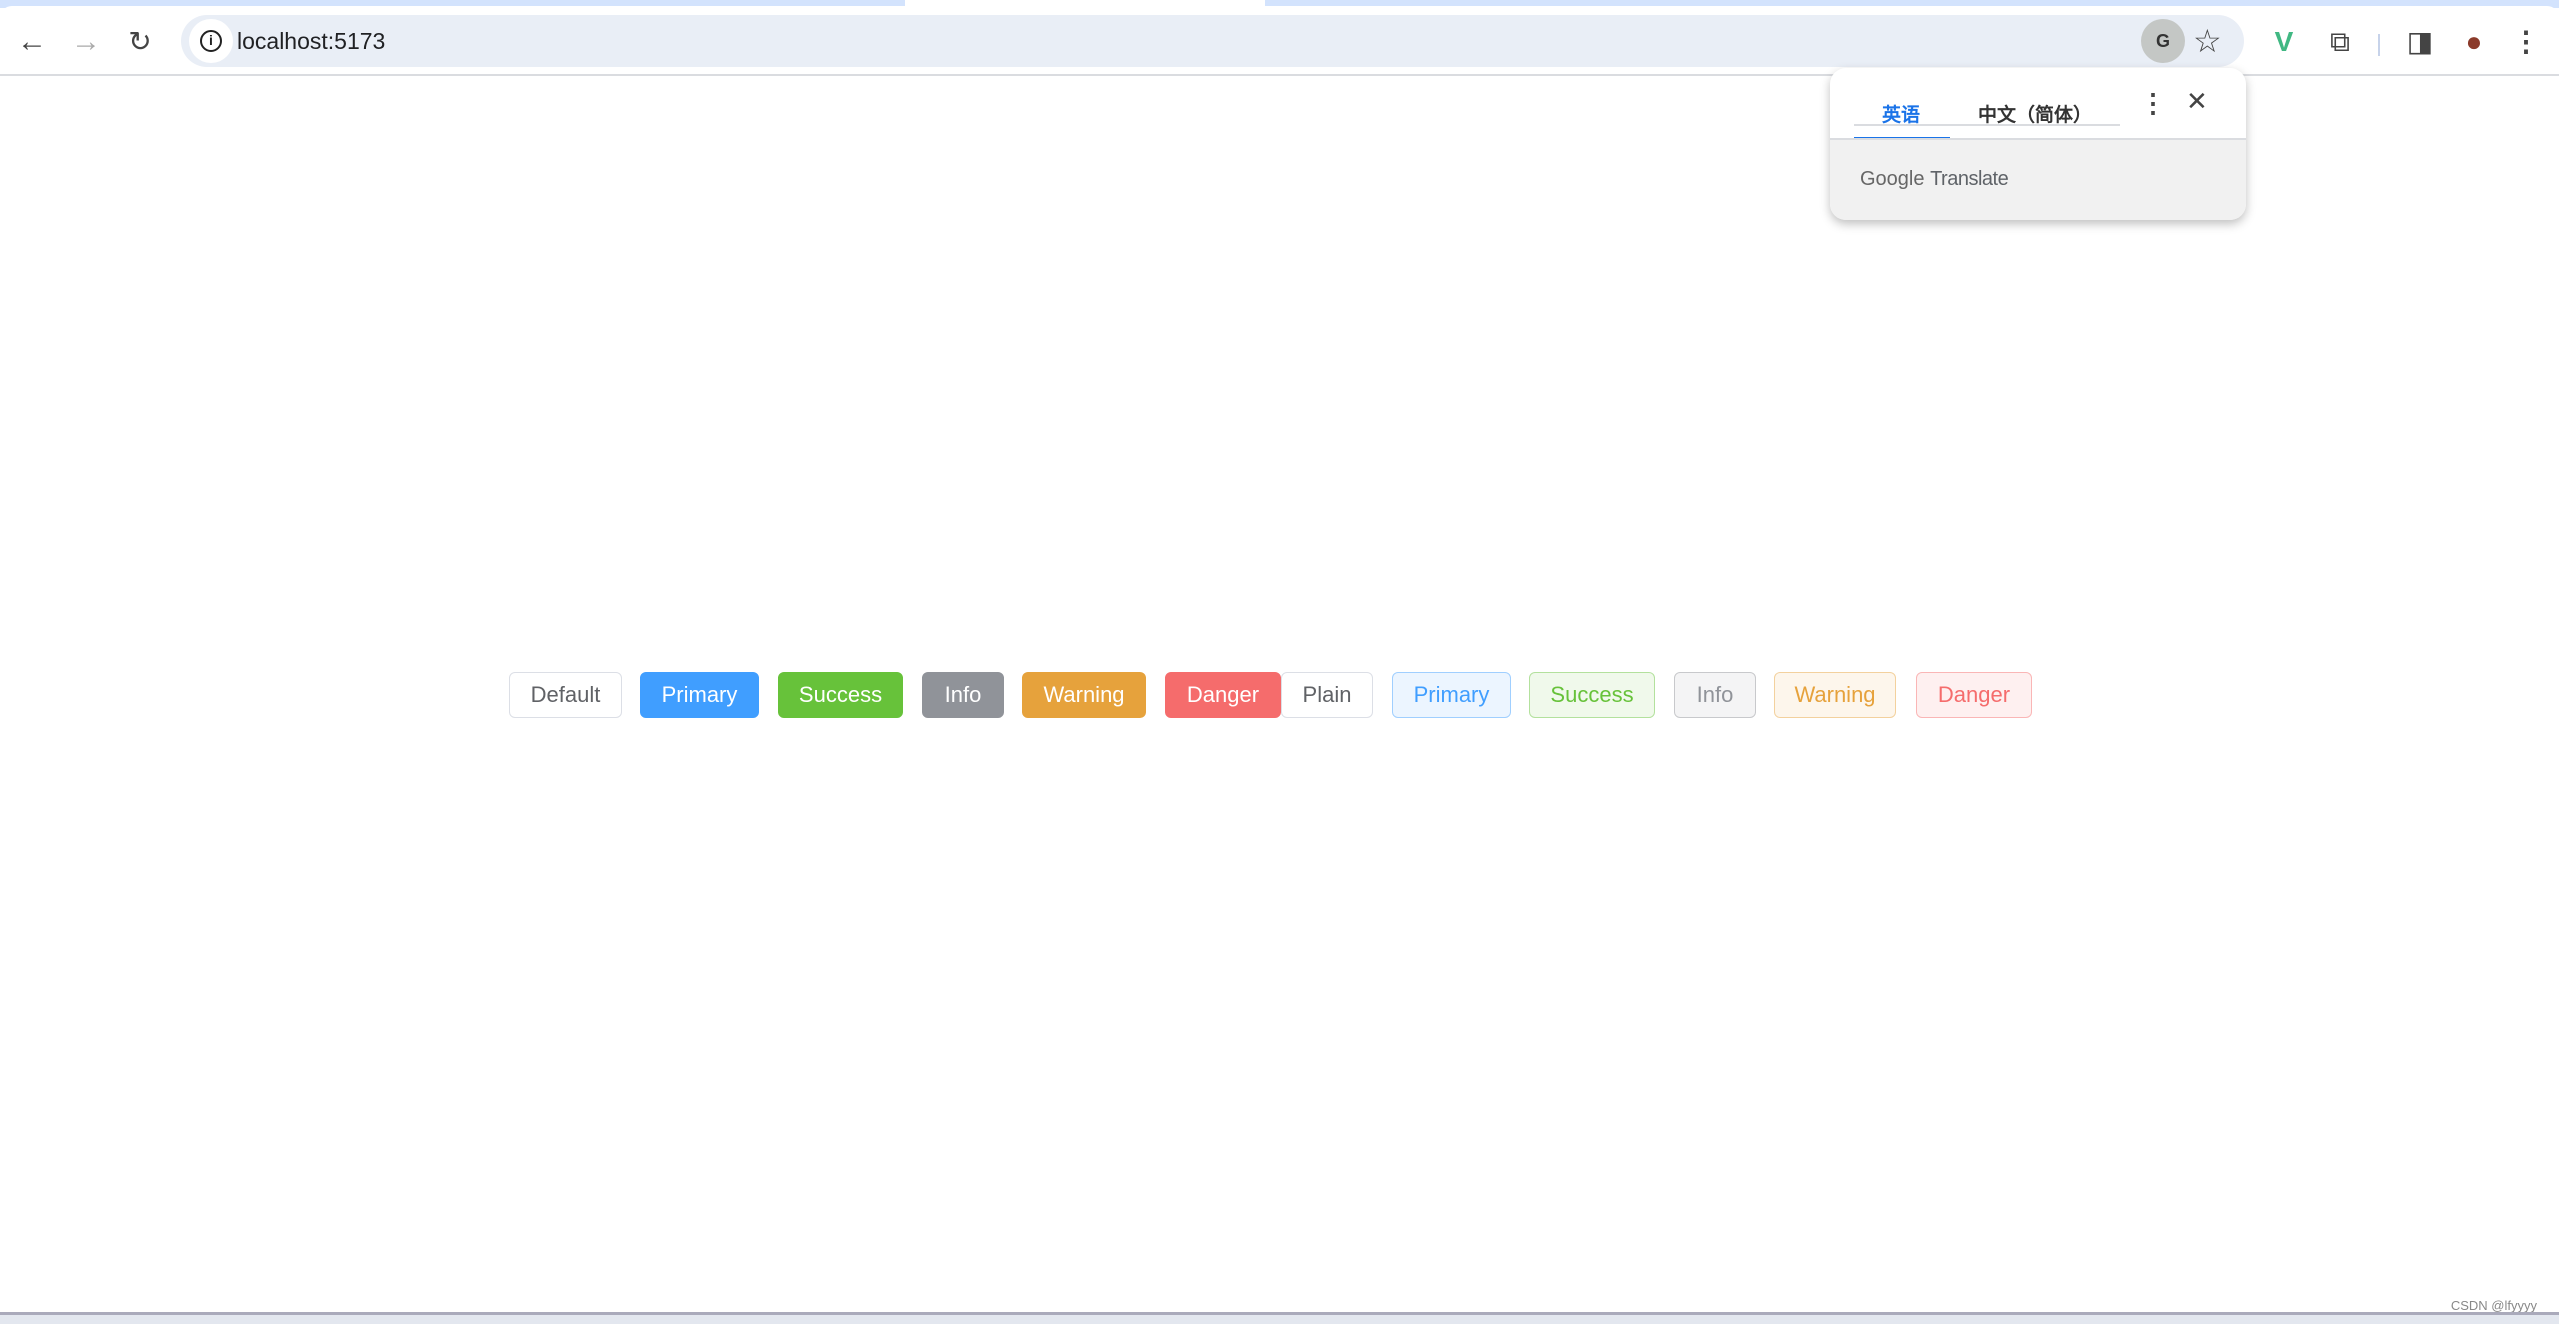  What do you see at coordinates (2474, 42) in the screenshot?
I see `profile-avatar-icon: ●` at bounding box center [2474, 42].